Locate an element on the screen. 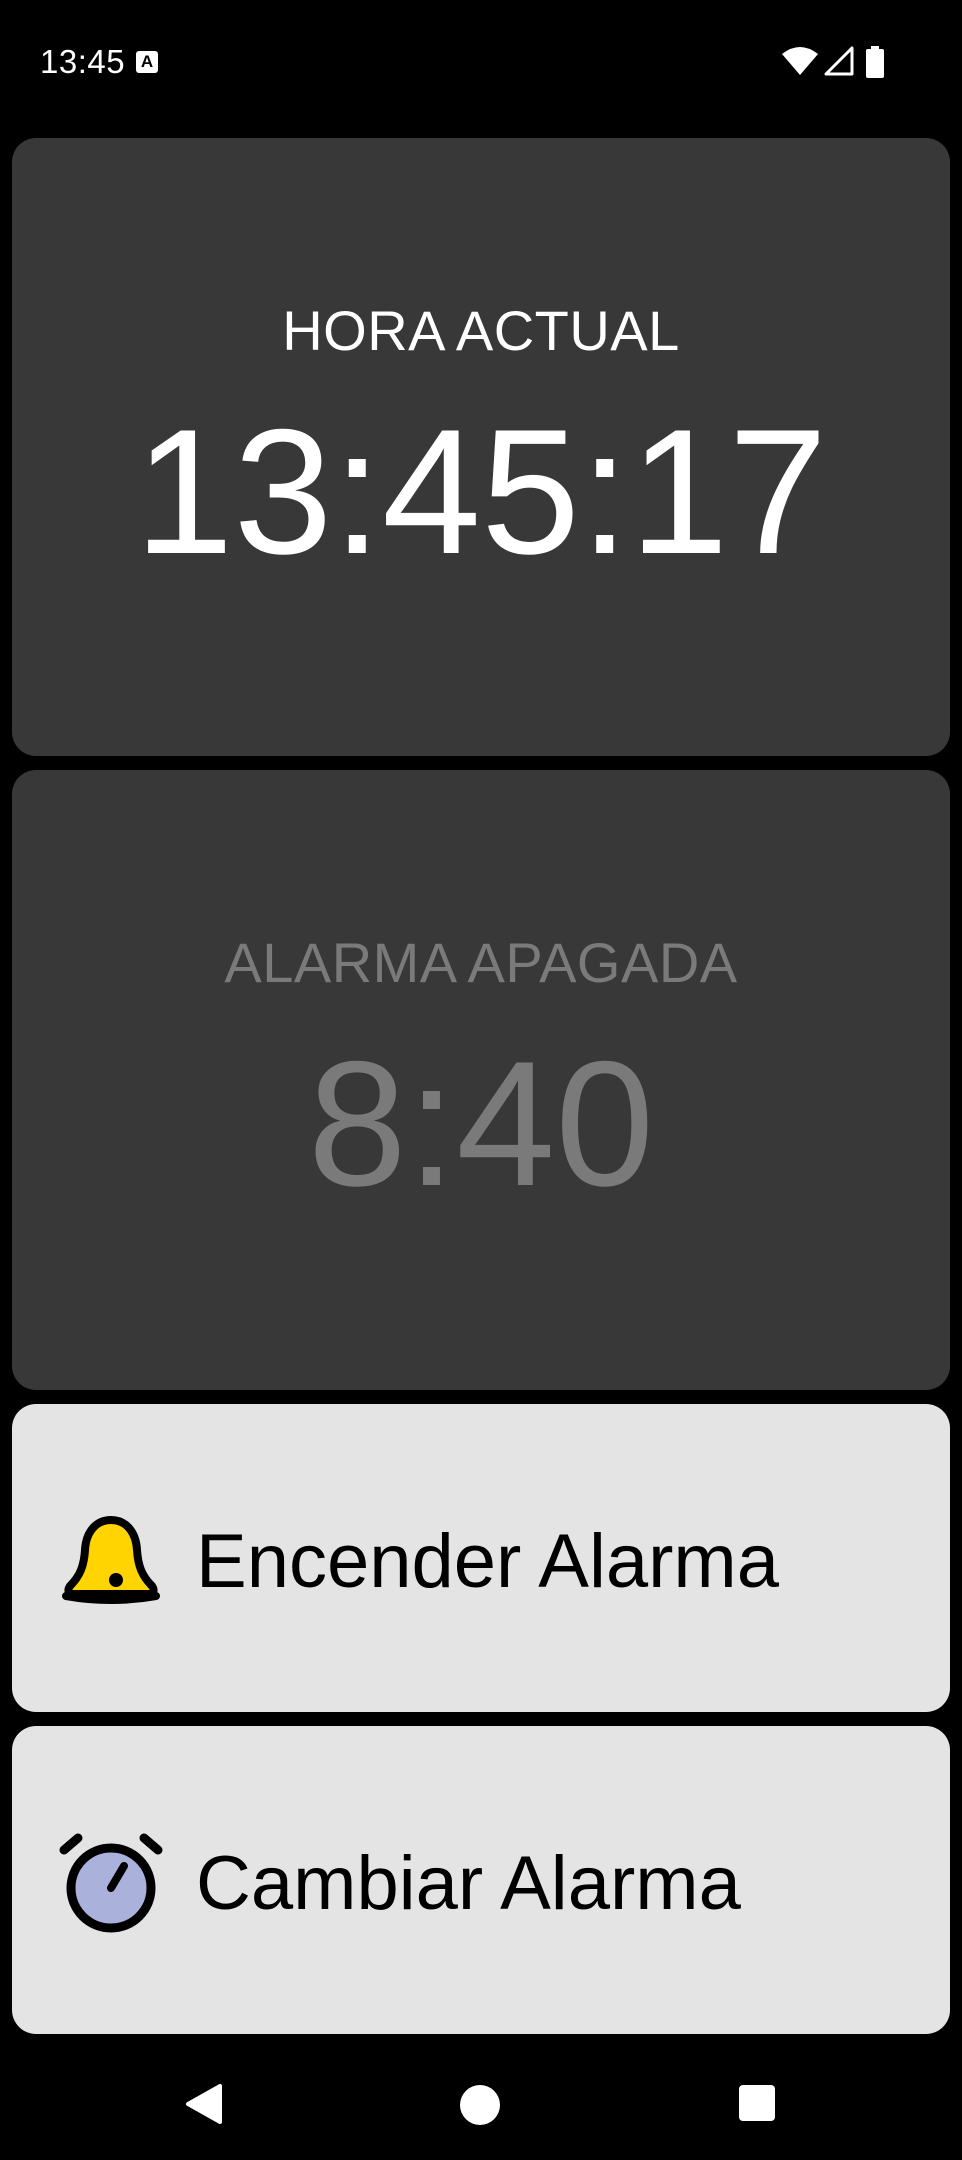 The width and height of the screenshot is (962, 2160). turn-on-alarm-label: Encender Alarma is located at coordinates (487, 1561).